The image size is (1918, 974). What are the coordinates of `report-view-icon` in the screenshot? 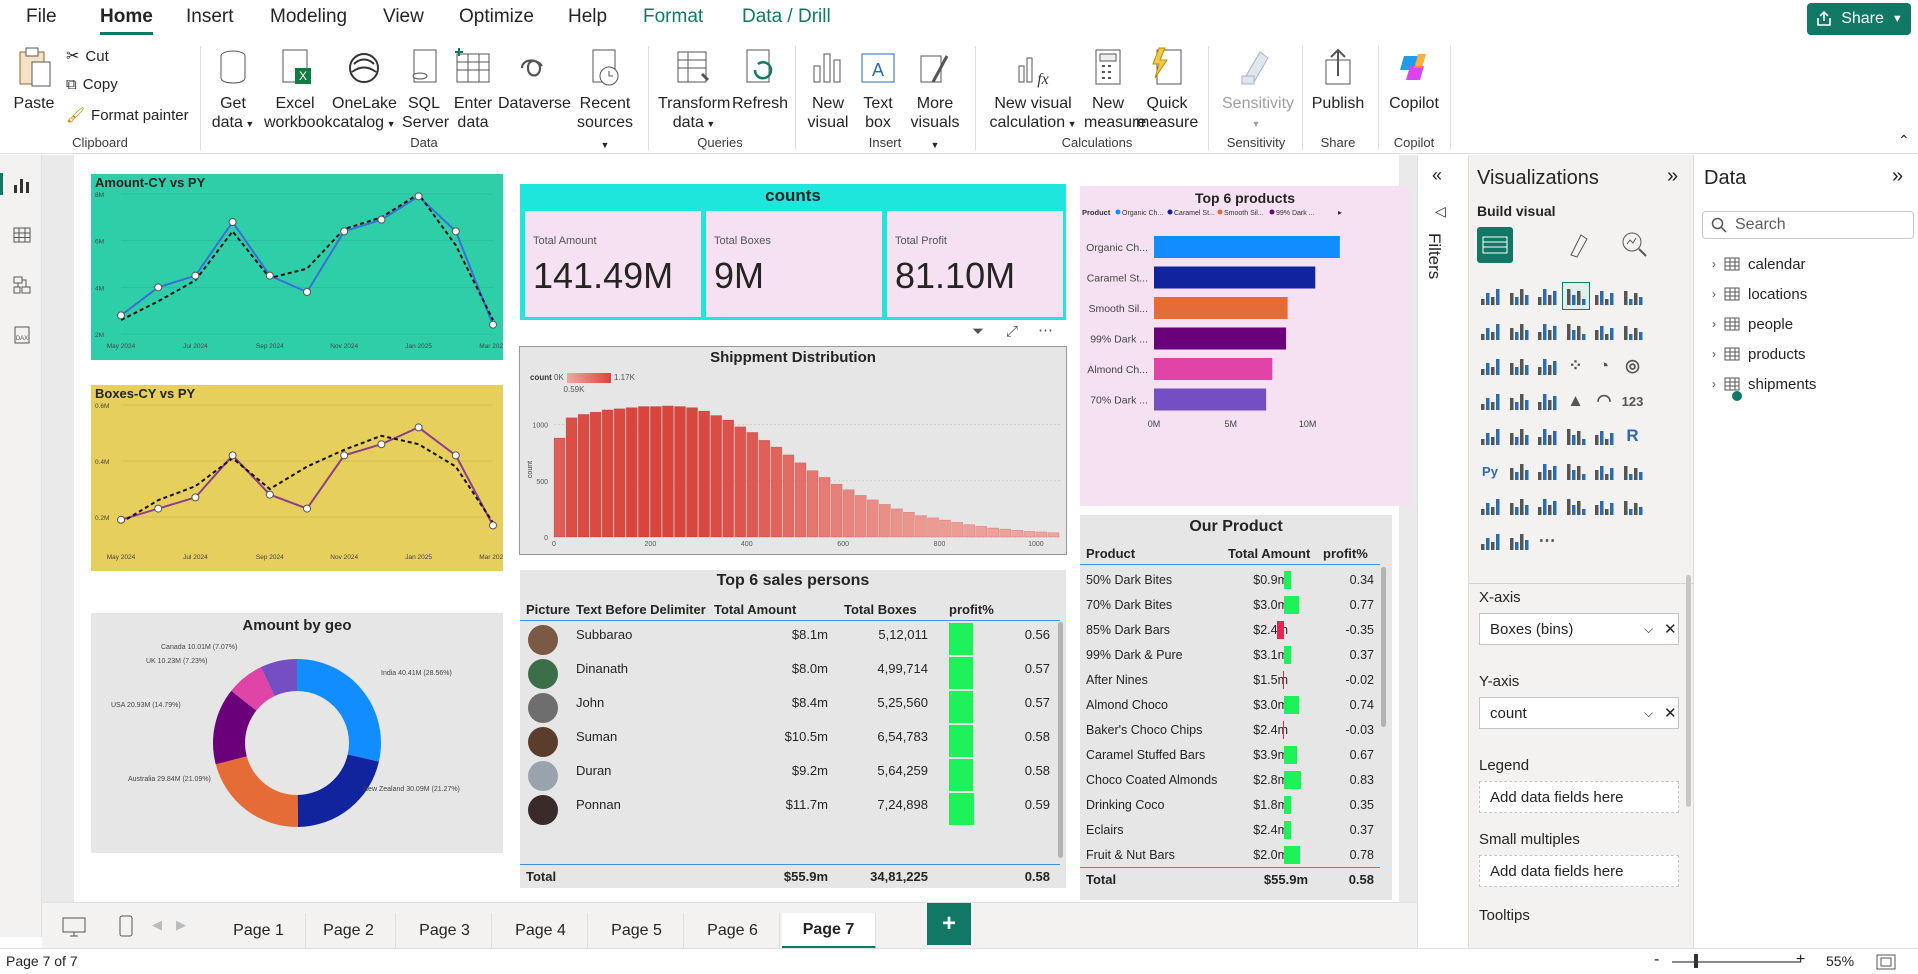 It's located at (22, 185).